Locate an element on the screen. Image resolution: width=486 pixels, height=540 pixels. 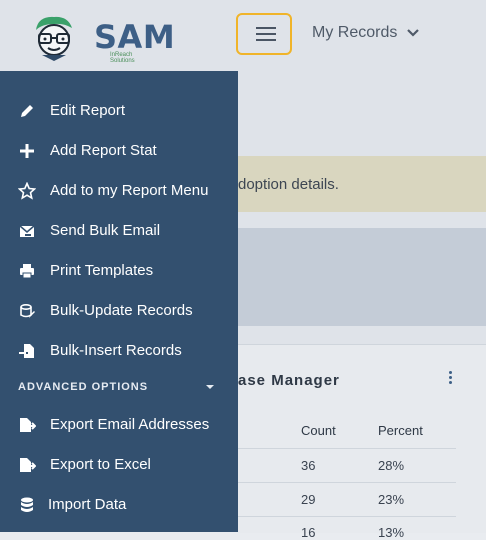
menu-item-label: Send Bulk Email is located at coordinates (105, 230).